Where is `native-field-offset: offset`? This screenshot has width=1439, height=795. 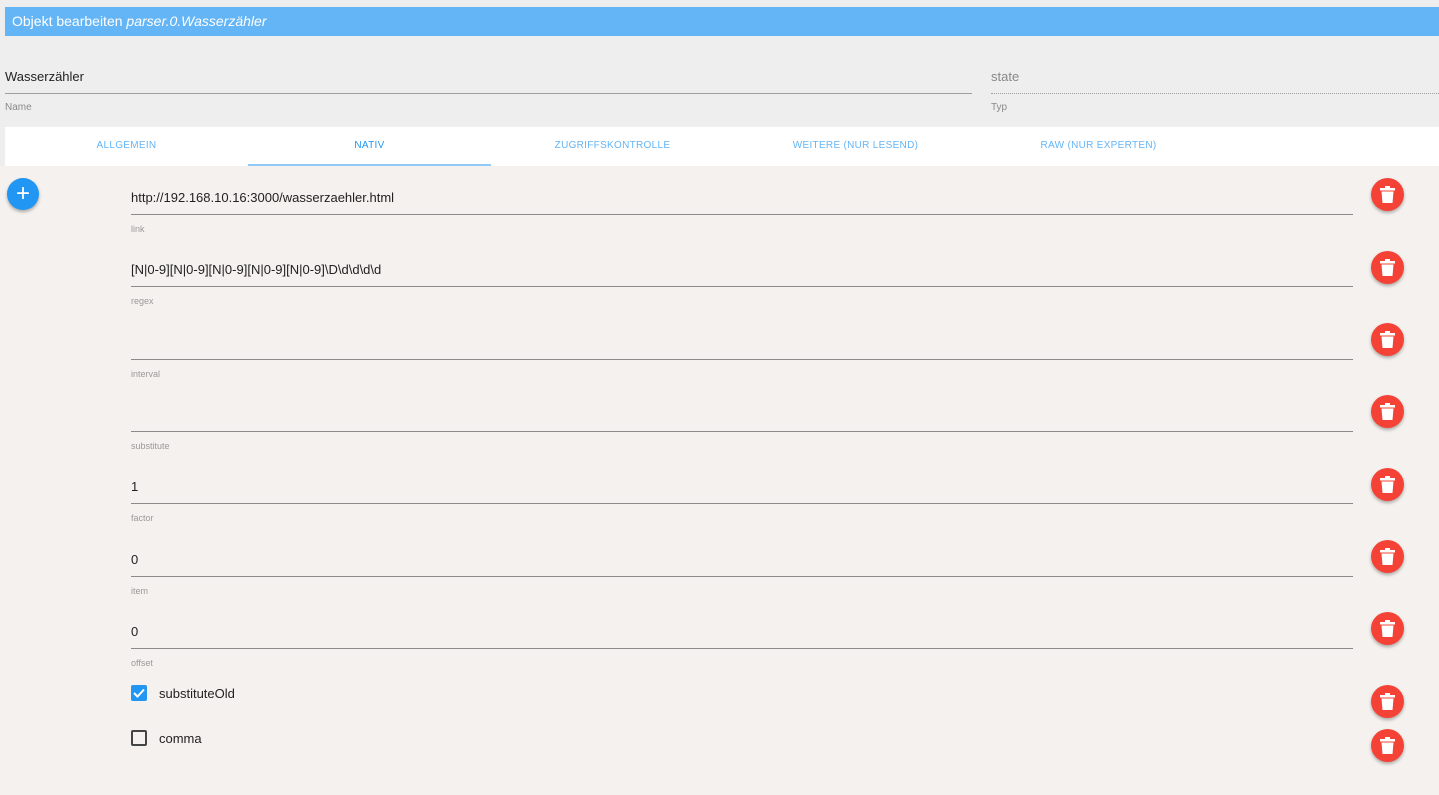 native-field-offset: offset is located at coordinates (742, 641).